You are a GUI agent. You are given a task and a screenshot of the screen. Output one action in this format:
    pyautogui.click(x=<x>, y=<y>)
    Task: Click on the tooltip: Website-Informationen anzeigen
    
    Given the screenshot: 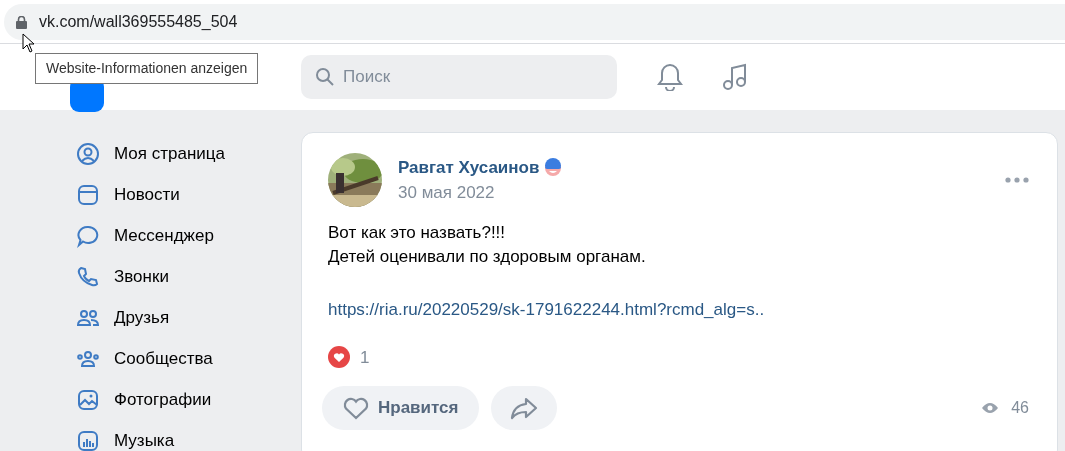 What is the action you would take?
    pyautogui.click(x=147, y=68)
    